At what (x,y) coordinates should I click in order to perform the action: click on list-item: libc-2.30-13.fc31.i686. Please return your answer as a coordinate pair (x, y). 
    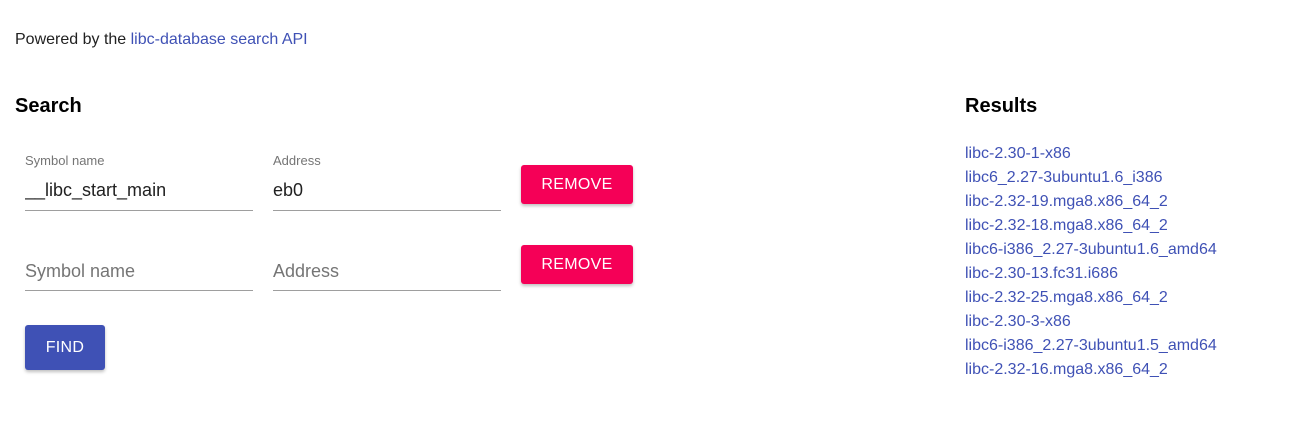
    Looking at the image, I should click on (1091, 275).